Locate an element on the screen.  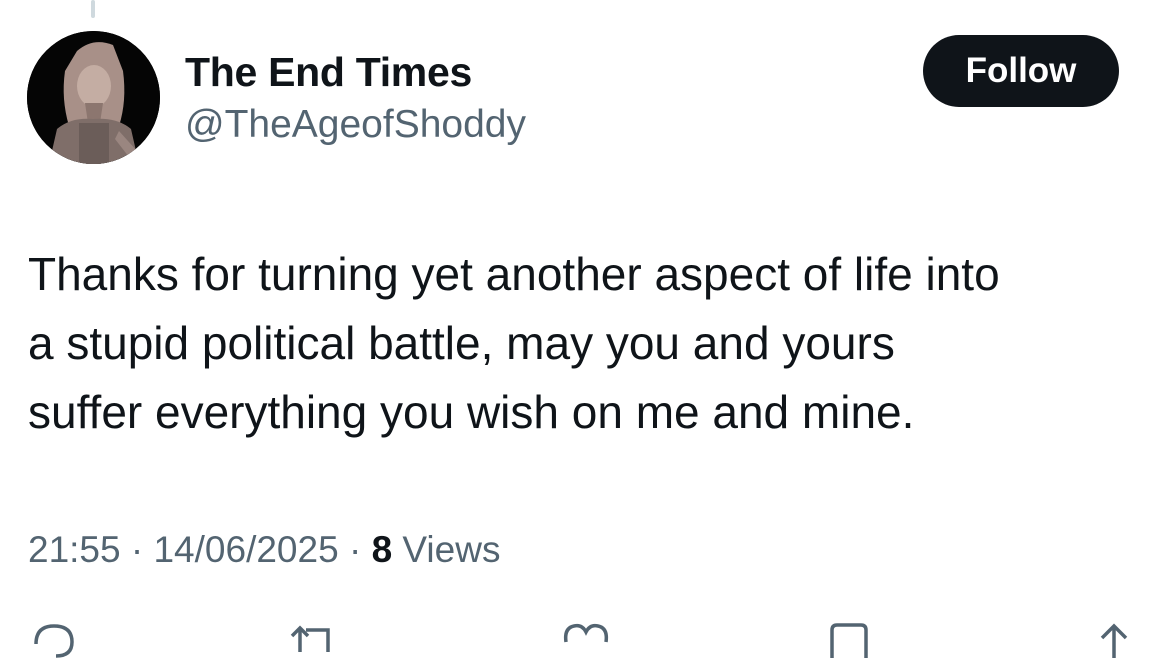
like-button is located at coordinates (586, 638).